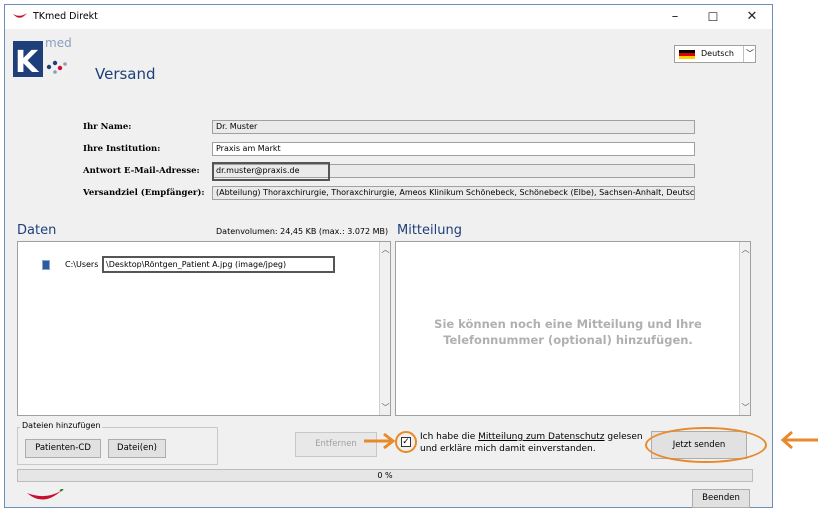 The height and width of the screenshot is (510, 825). Describe the element at coordinates (749, 54) in the screenshot. I see `chevron-down-icon: ﹀` at that location.